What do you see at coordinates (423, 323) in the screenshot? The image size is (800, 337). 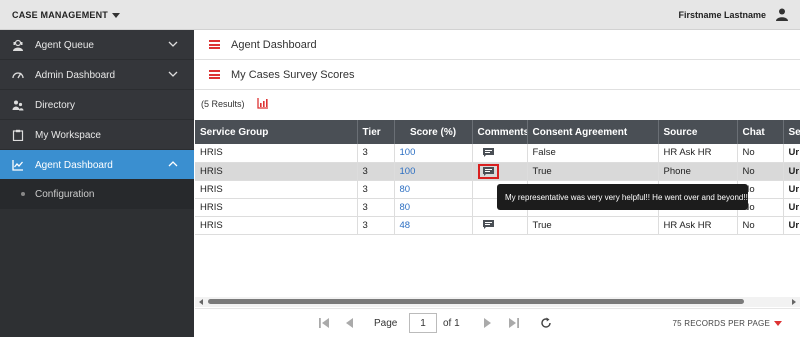 I see `page-number-input` at bounding box center [423, 323].